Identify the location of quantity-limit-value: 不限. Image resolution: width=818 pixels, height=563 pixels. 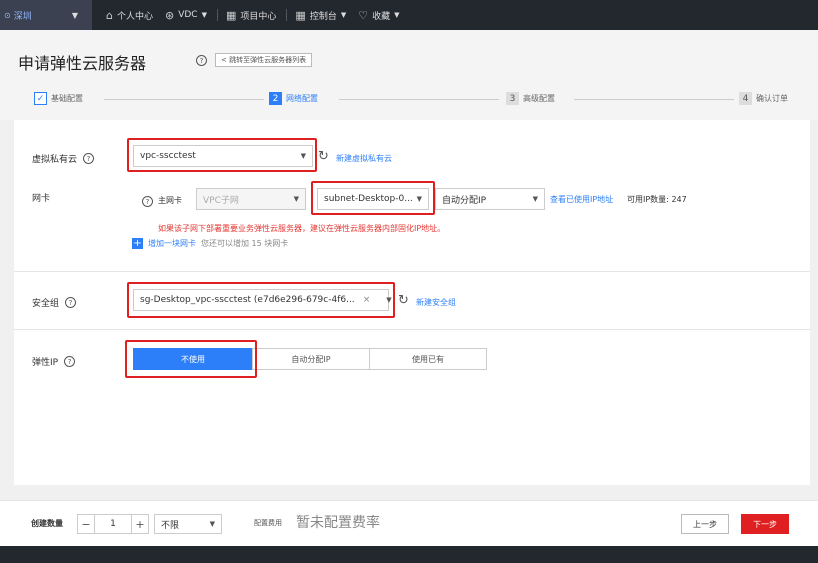
(170, 525).